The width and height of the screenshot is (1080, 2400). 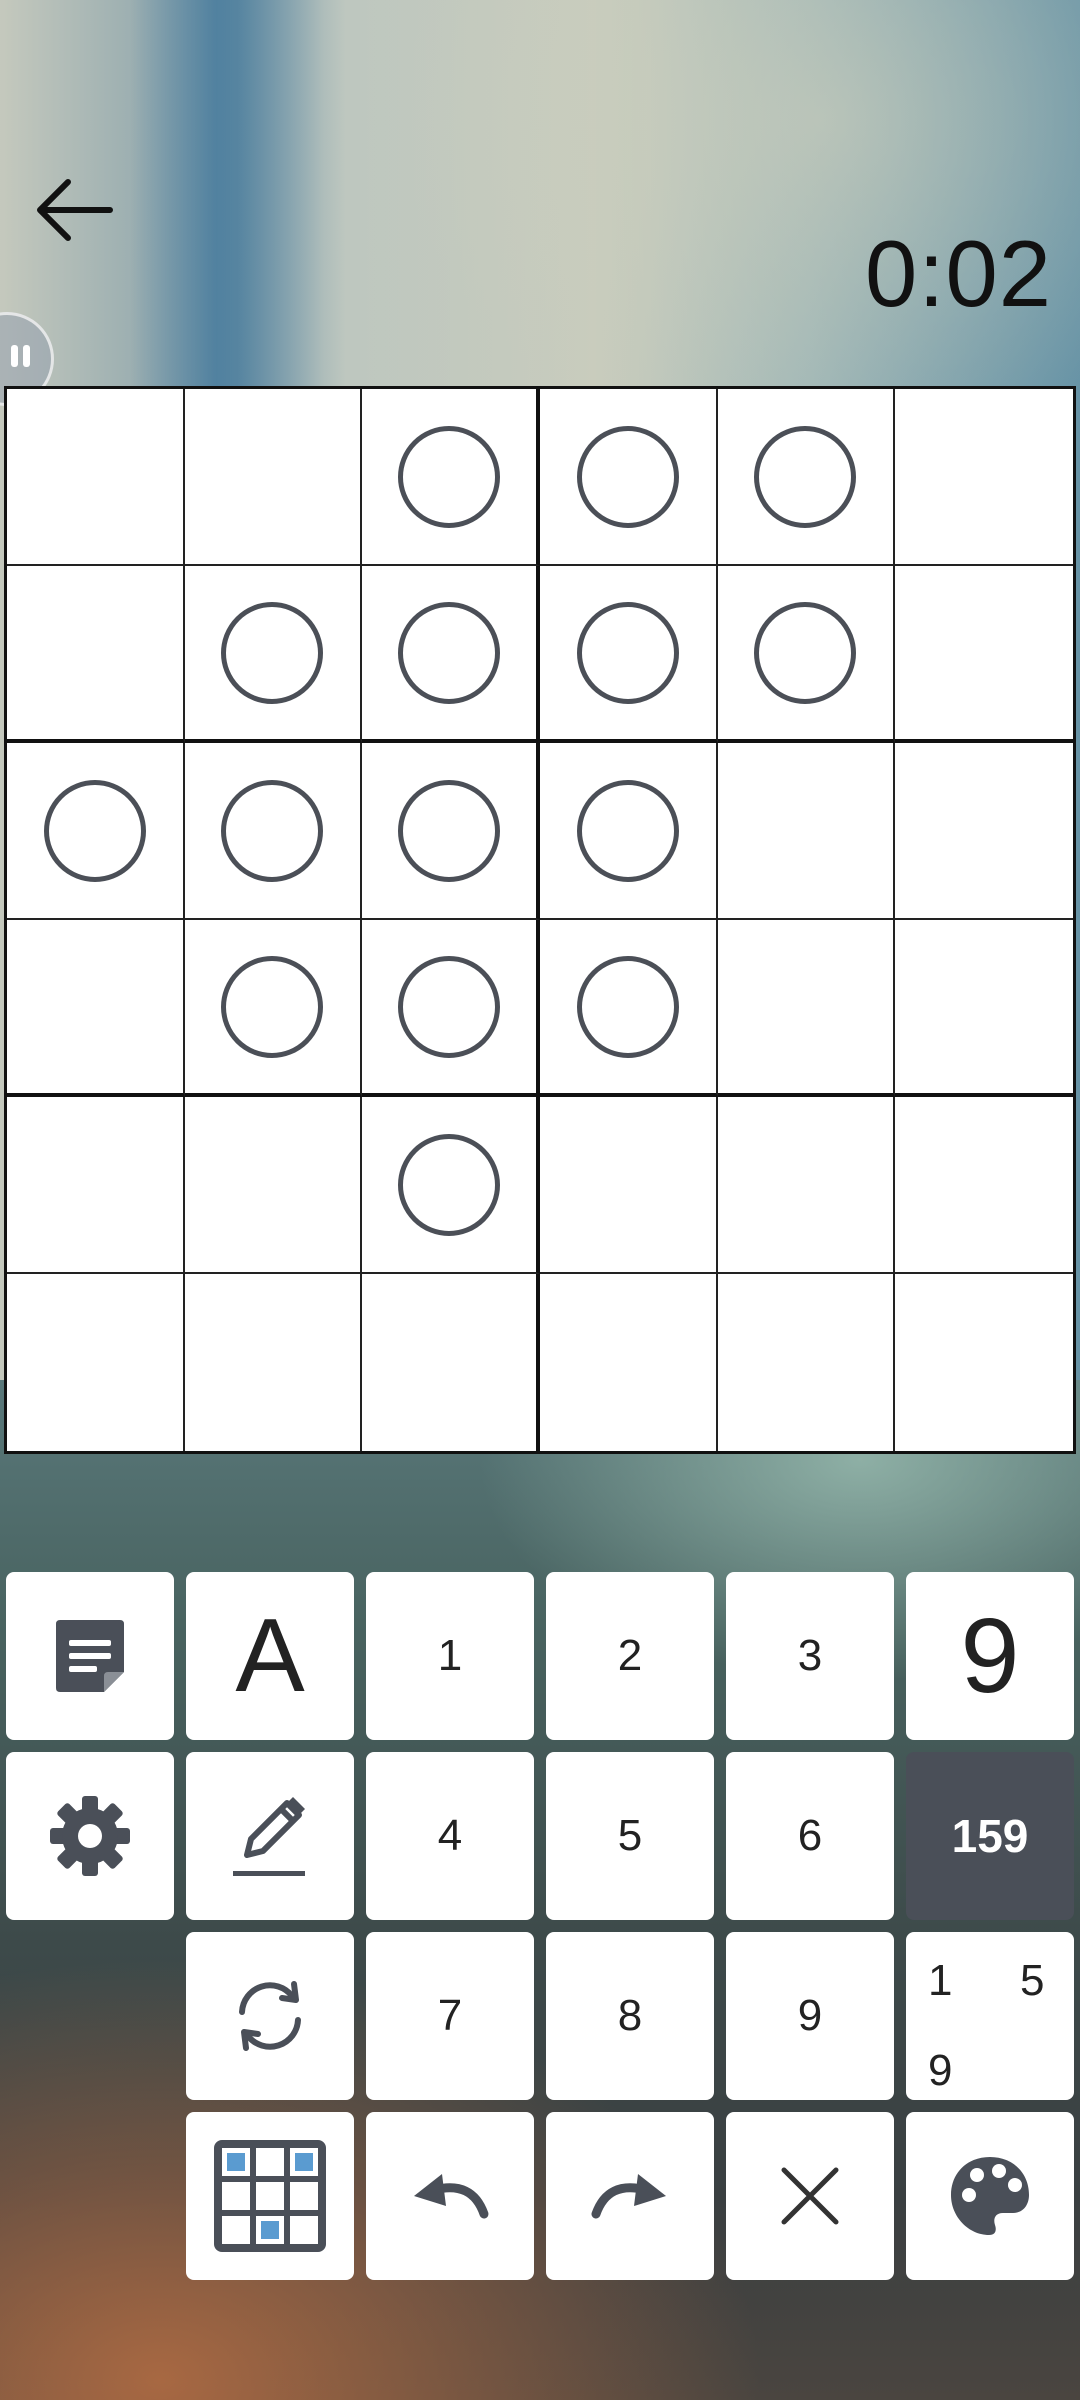 What do you see at coordinates (990, 2016) in the screenshot?
I see `corner-mark-button: 1 5 9` at bounding box center [990, 2016].